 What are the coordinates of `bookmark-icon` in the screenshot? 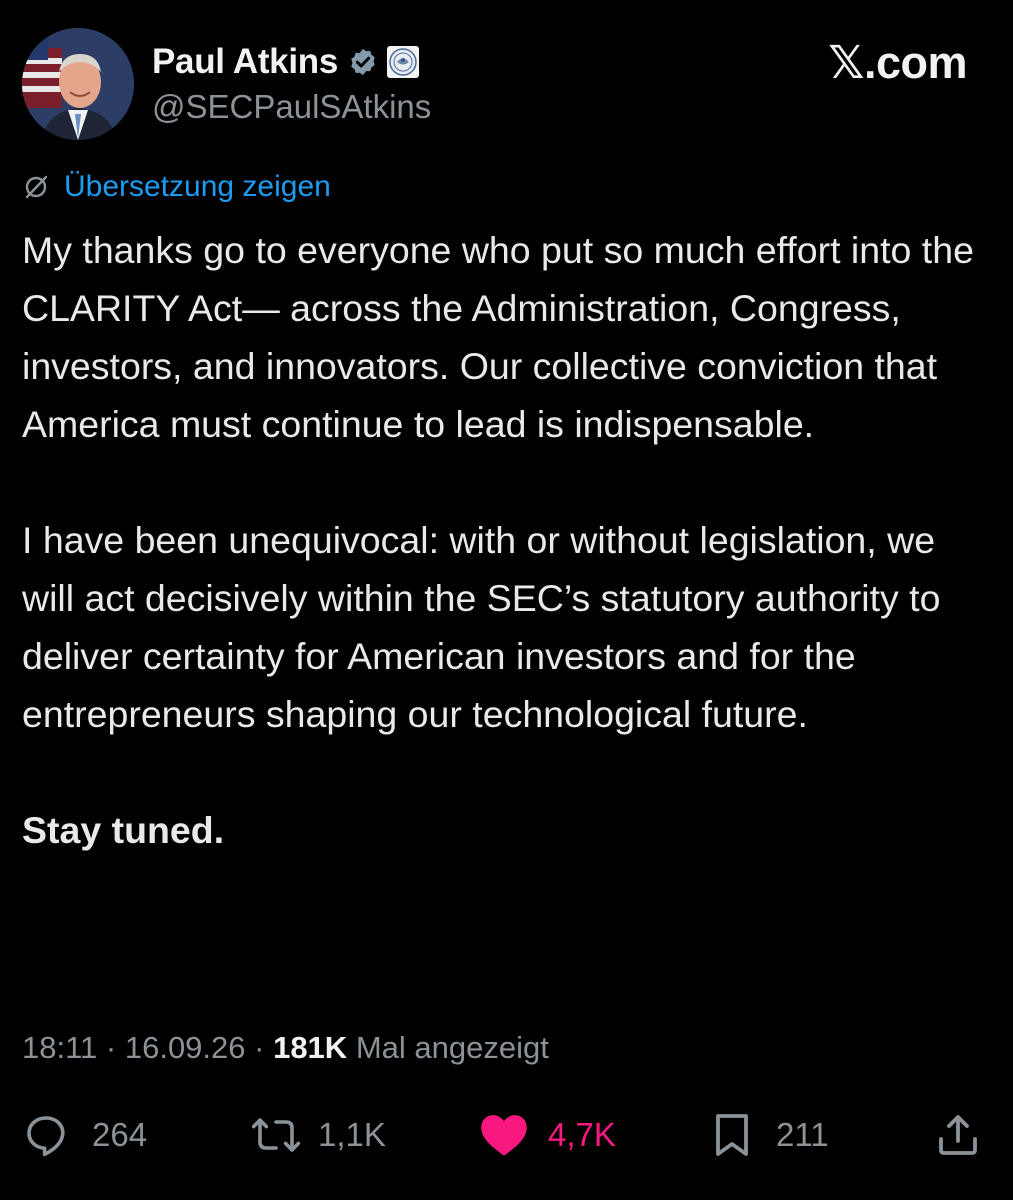 It's located at (732, 1135).